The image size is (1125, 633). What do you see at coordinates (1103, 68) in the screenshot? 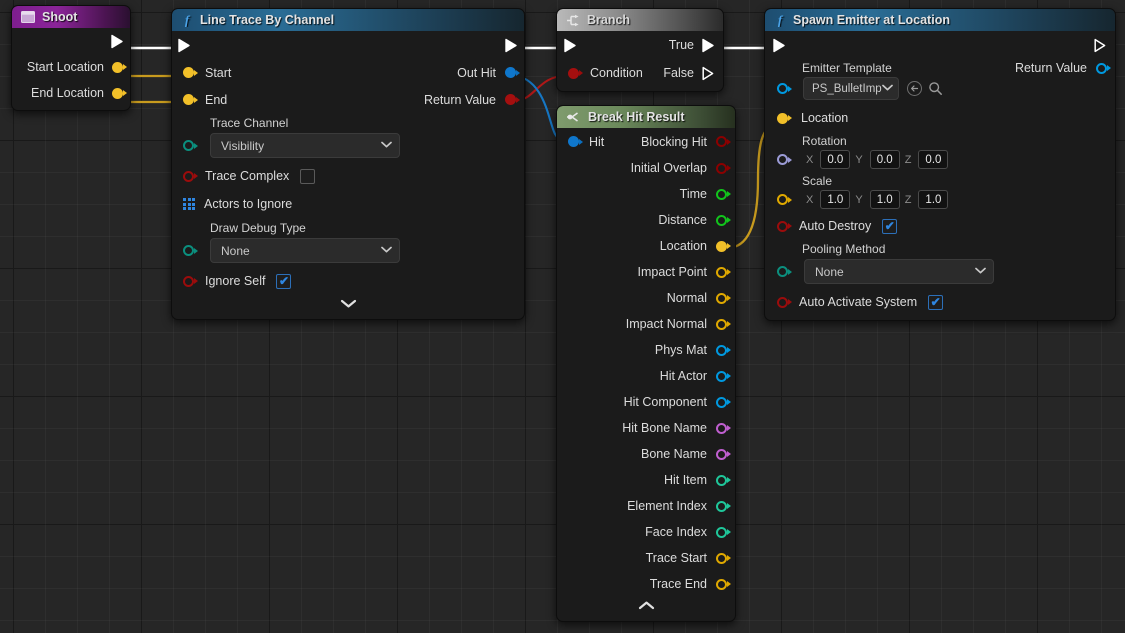
I see `pin-spawn-return-value` at bounding box center [1103, 68].